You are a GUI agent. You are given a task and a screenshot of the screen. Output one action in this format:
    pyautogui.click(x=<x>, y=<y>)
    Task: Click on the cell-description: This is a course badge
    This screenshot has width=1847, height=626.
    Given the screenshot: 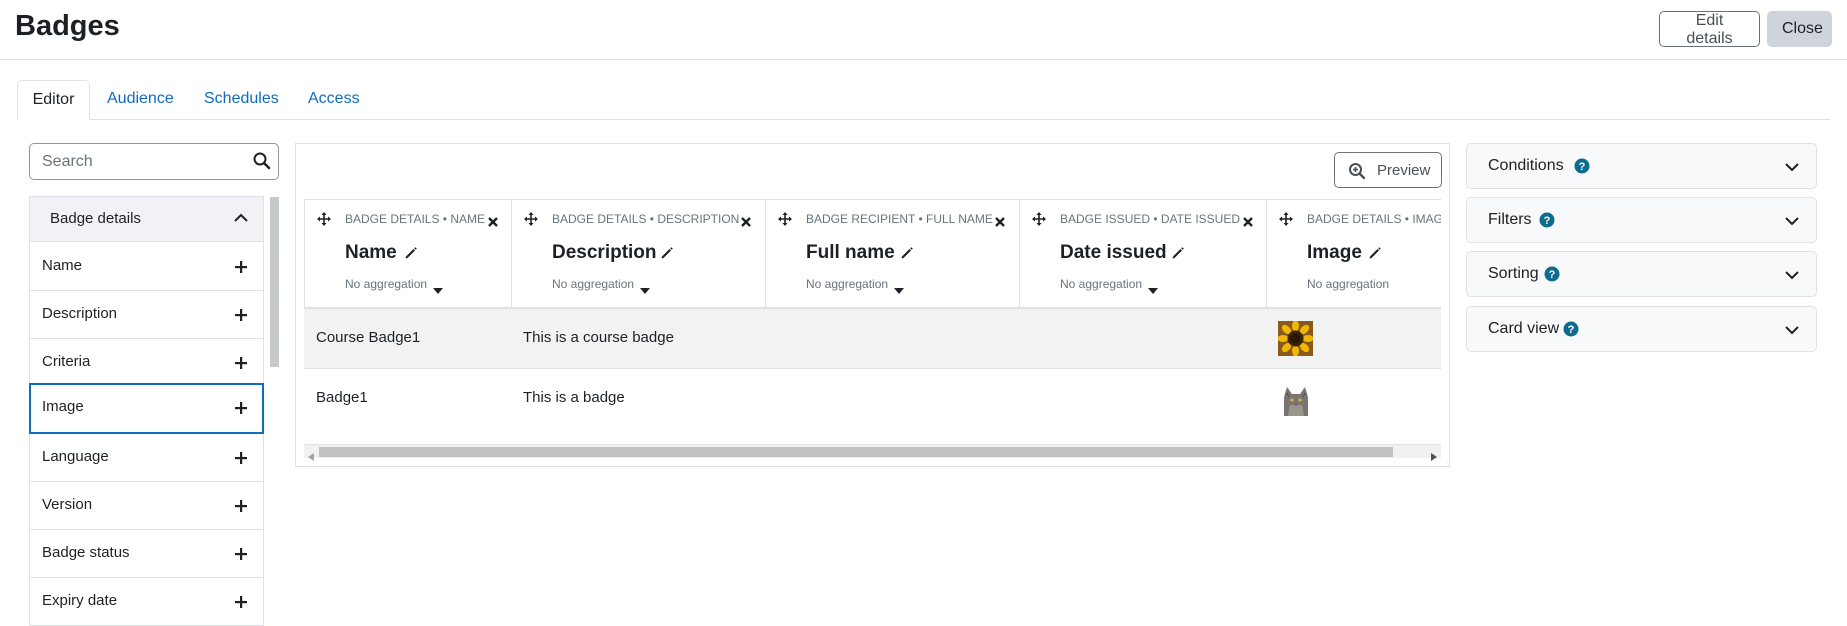 What is the action you would take?
    pyautogui.click(x=598, y=337)
    